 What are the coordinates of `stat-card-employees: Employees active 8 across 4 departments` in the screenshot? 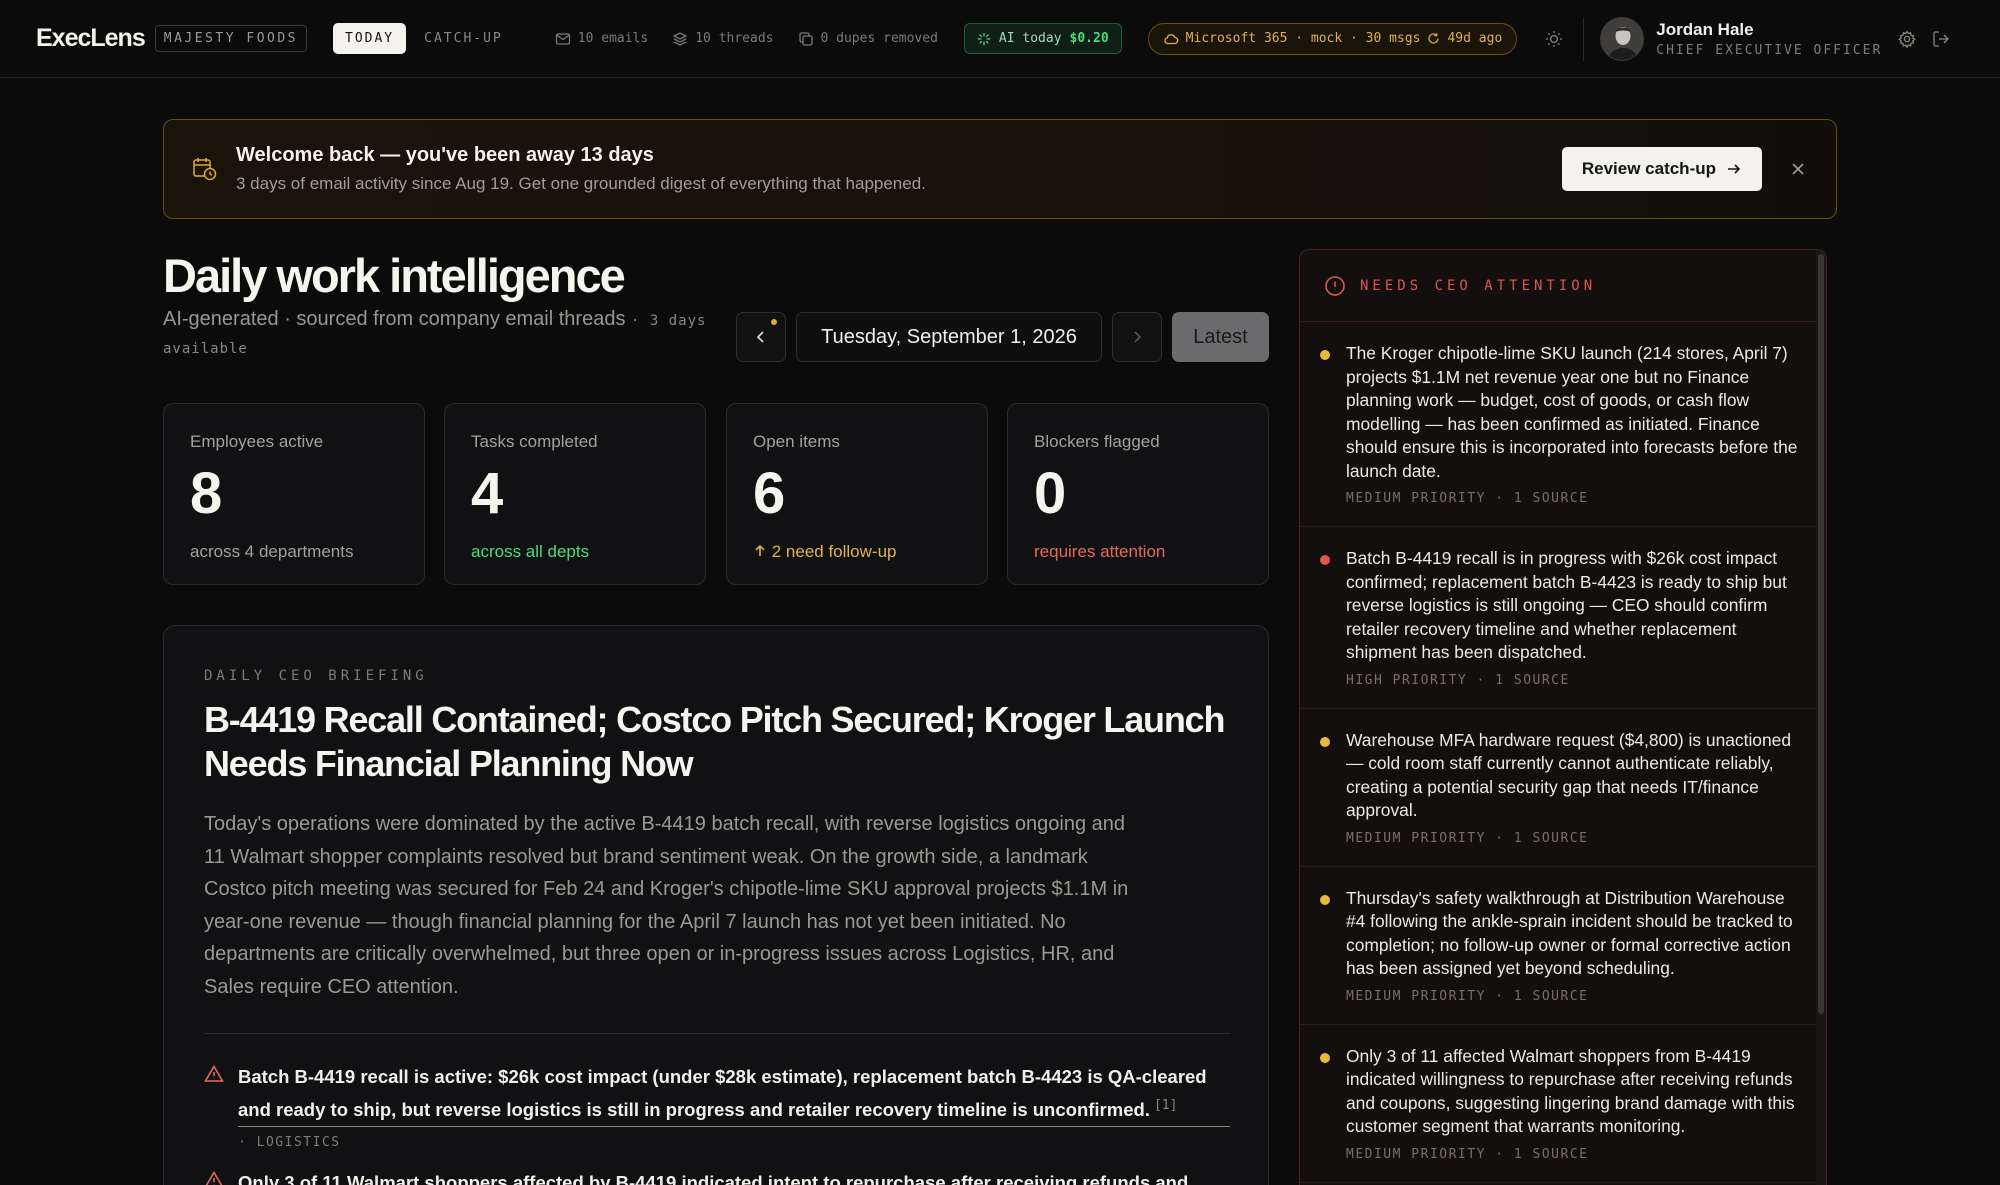 It's located at (294, 494).